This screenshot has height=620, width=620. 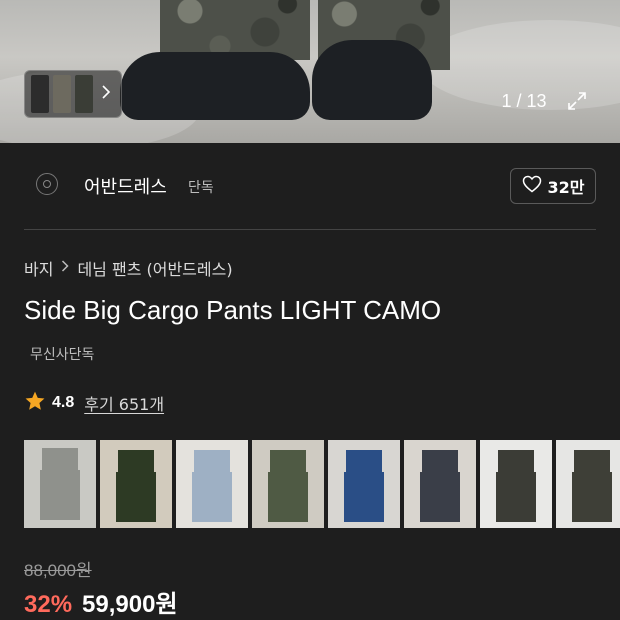 I want to click on discount-rate: 32%, so click(x=48, y=604).